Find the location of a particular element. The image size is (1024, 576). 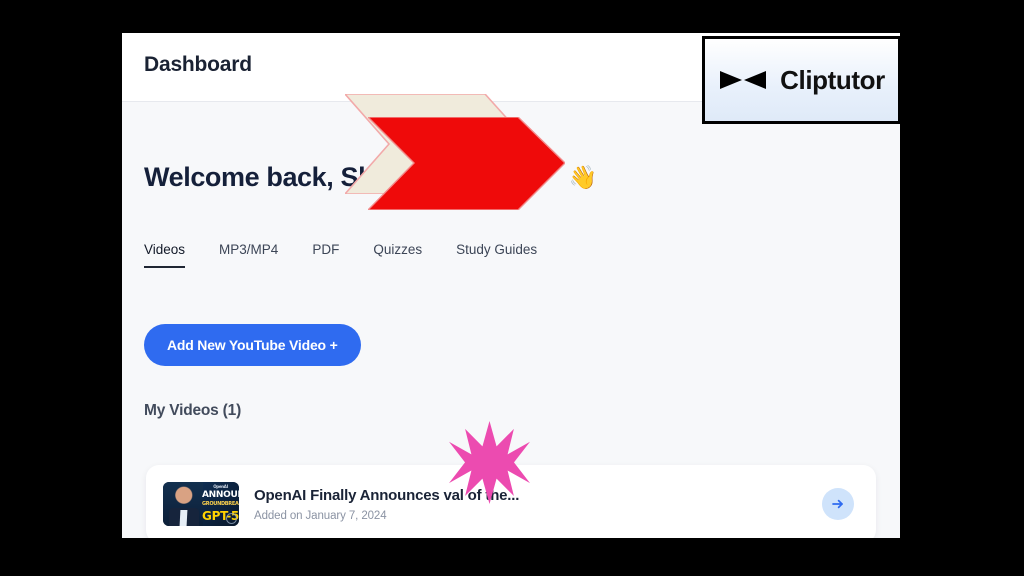

tab-quizzes: Quizzes is located at coordinates (397, 255).